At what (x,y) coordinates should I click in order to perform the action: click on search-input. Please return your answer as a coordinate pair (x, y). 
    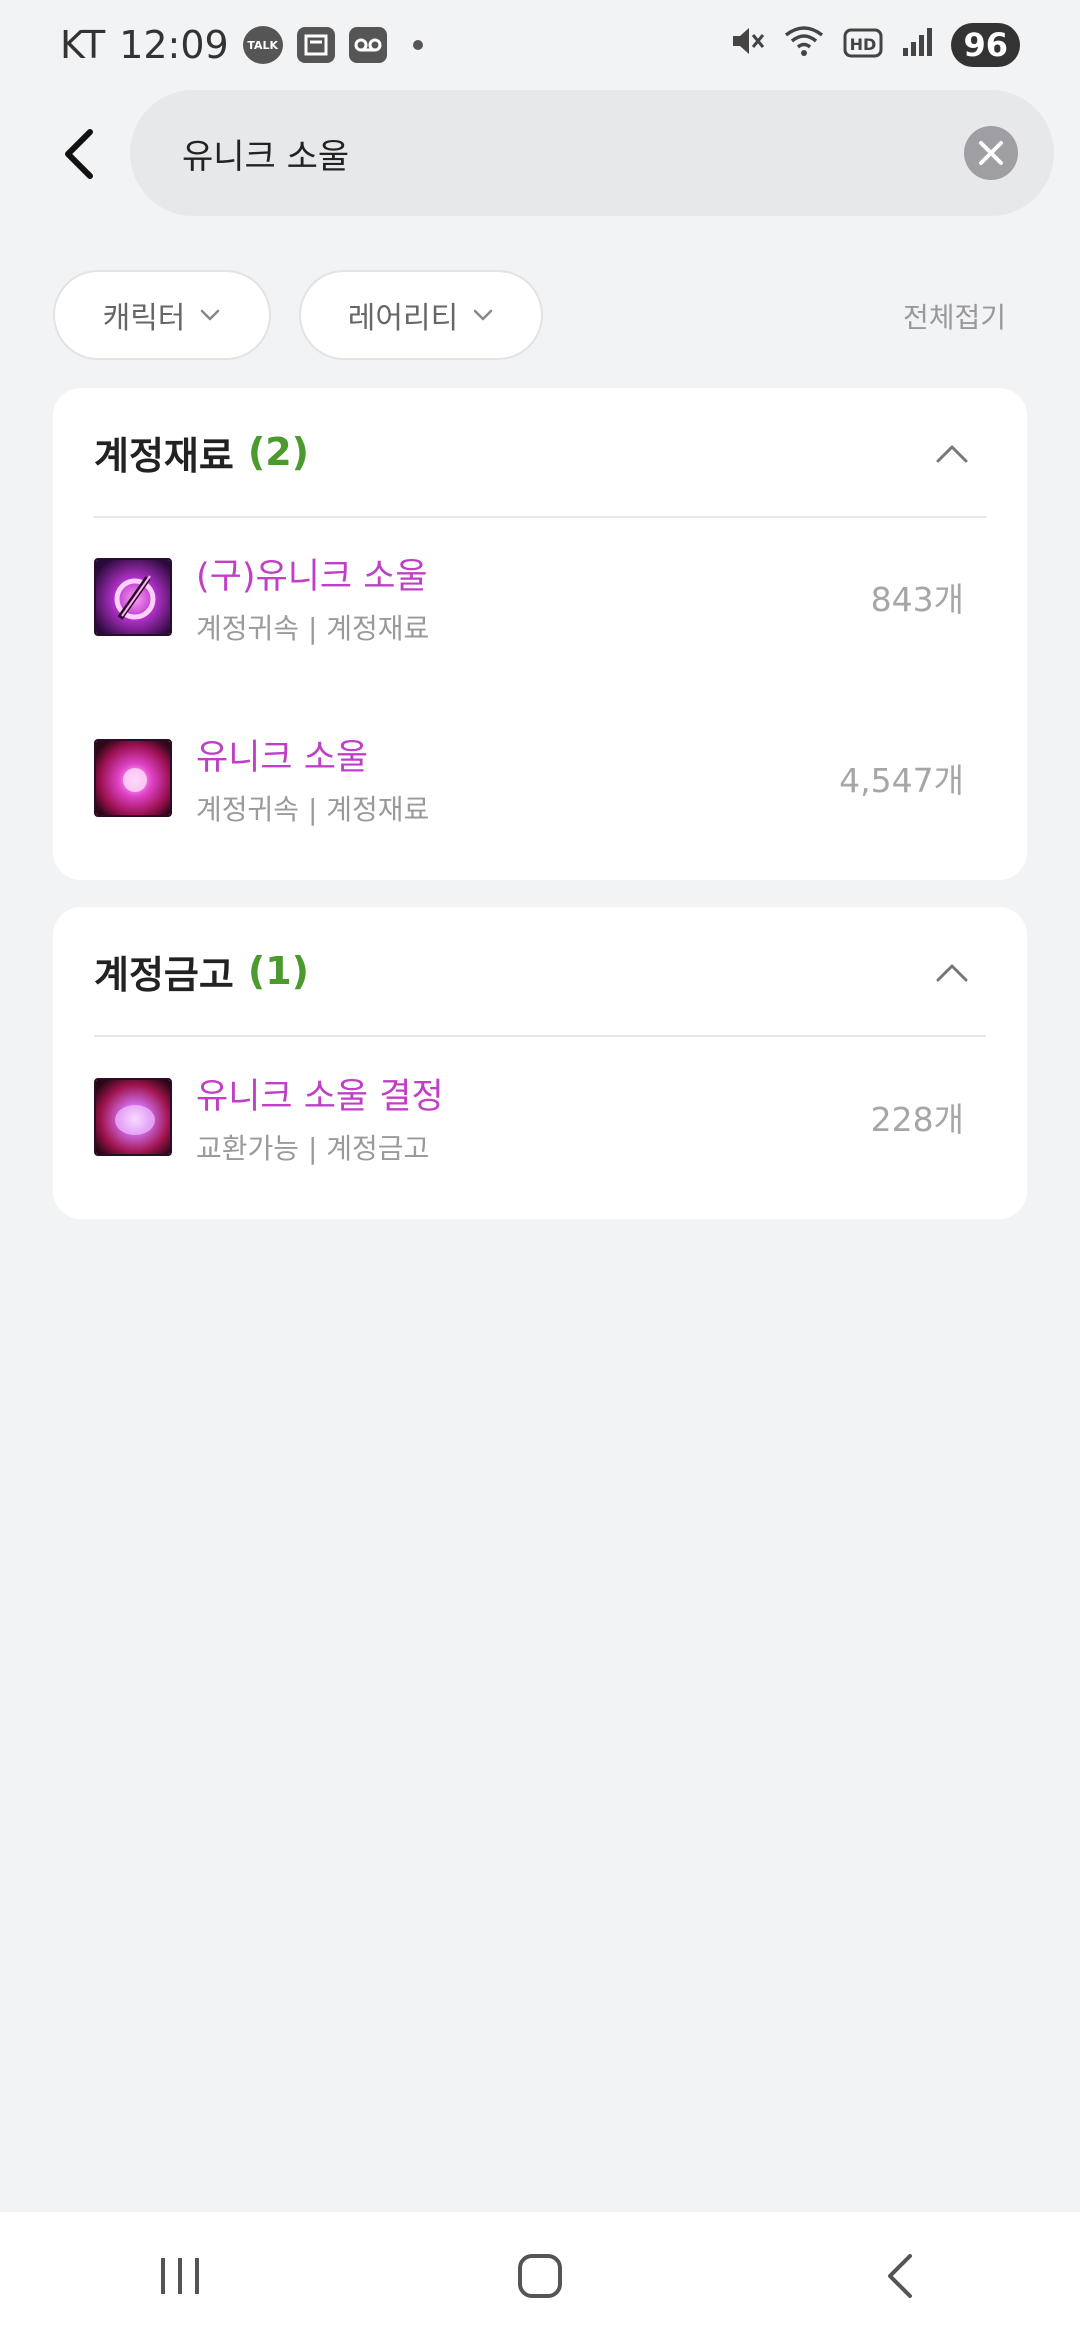
    Looking at the image, I should click on (562, 153).